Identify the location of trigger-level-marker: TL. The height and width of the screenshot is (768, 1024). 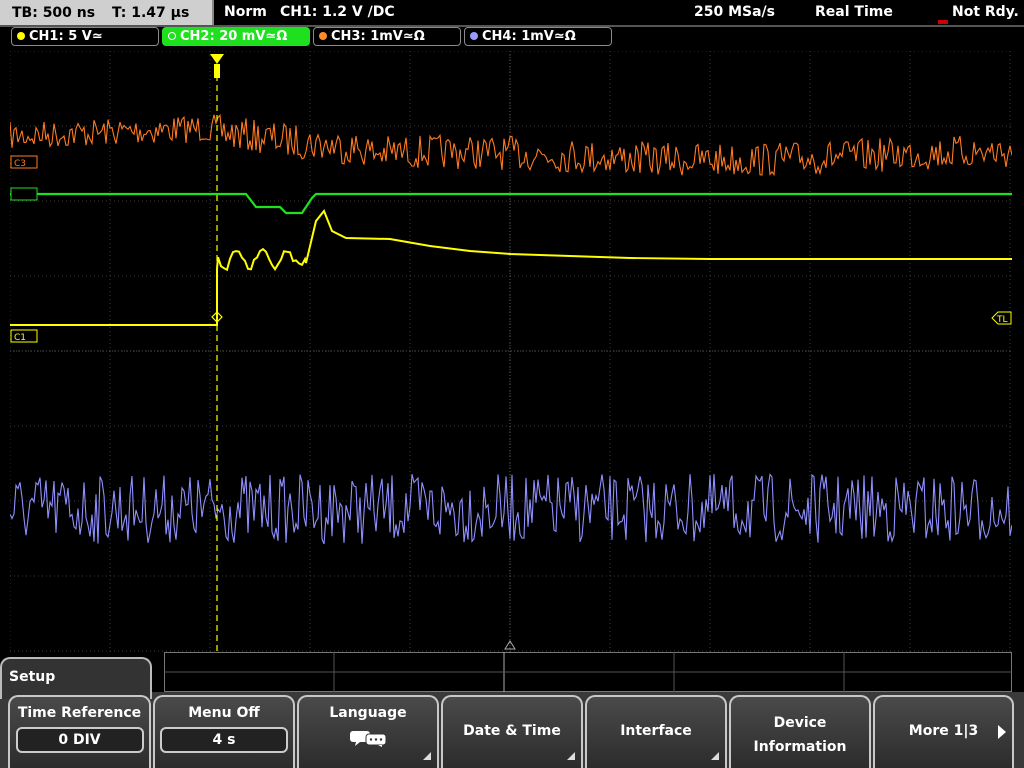
(1001, 318).